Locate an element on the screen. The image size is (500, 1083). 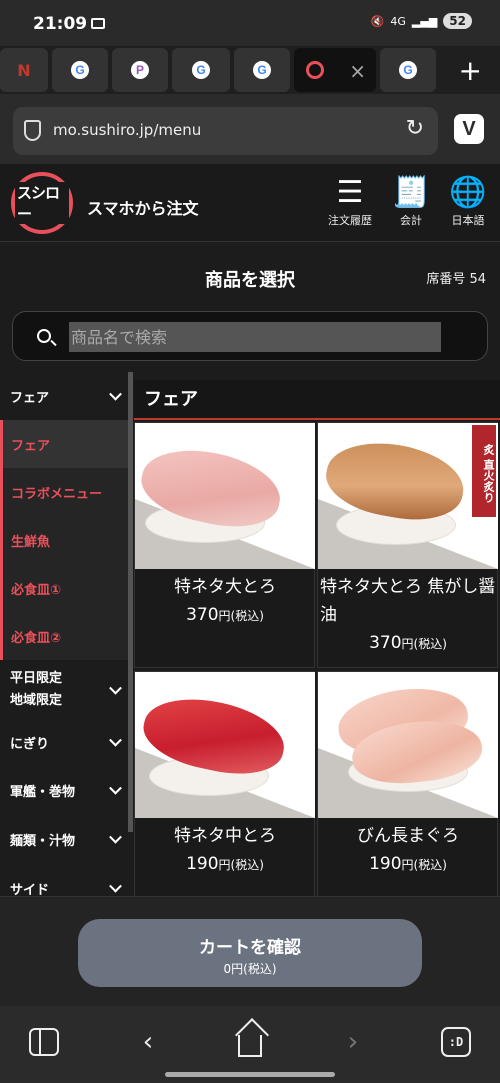
category-gunkan: 軍艦・巻物 is located at coordinates (64, 790).